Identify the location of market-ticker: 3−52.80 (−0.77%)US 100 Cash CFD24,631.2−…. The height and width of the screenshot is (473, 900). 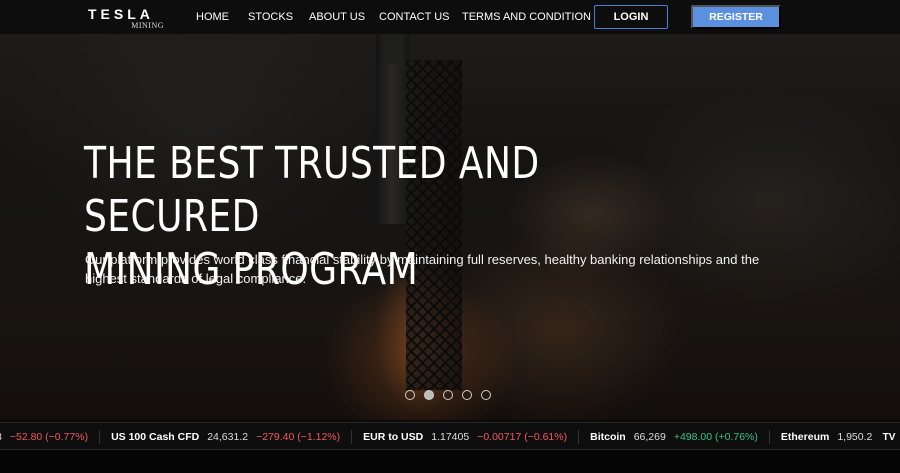
(450, 436).